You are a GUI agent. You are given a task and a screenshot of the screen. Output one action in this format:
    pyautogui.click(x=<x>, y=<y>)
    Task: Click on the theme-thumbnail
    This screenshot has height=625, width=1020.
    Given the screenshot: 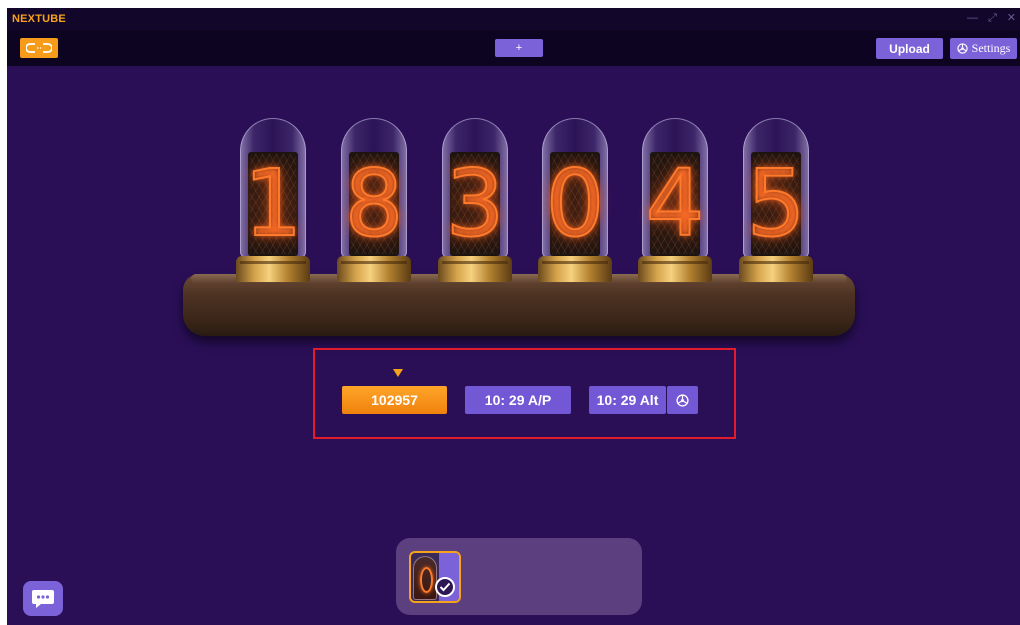 What is the action you would take?
    pyautogui.click(x=435, y=577)
    